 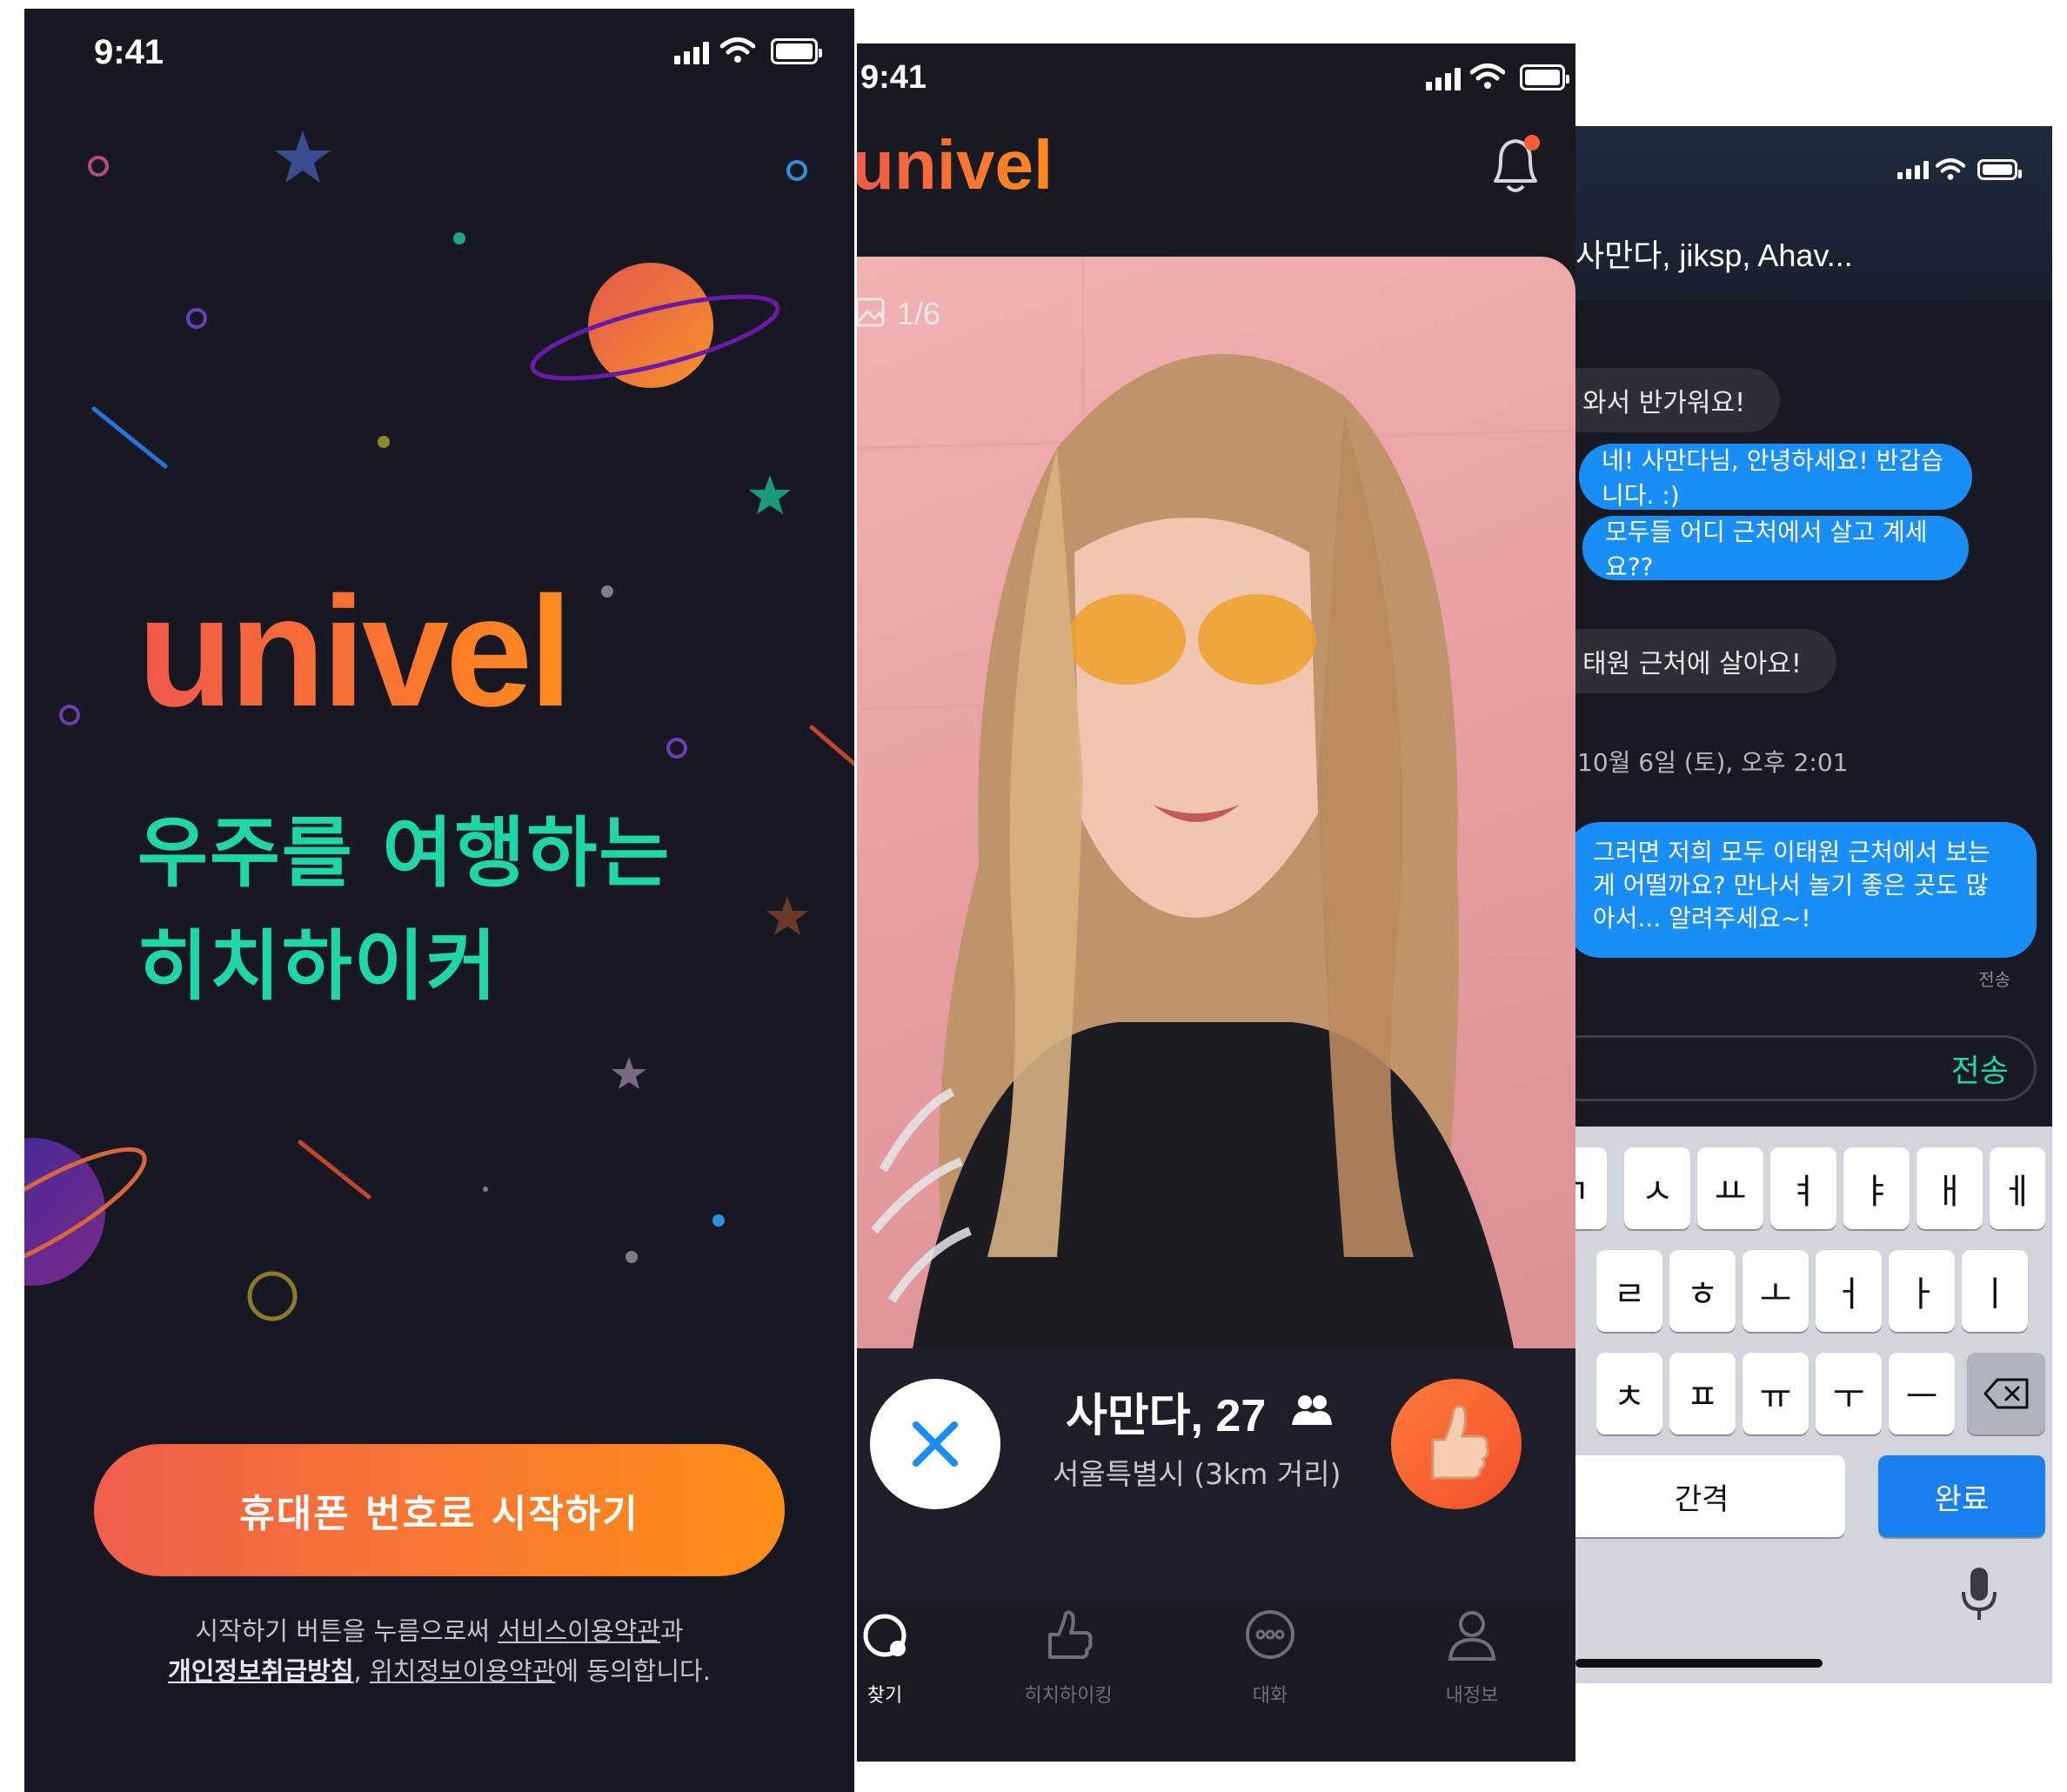 What do you see at coordinates (1270, 1696) in the screenshot?
I see `tab-label: 대화` at bounding box center [1270, 1696].